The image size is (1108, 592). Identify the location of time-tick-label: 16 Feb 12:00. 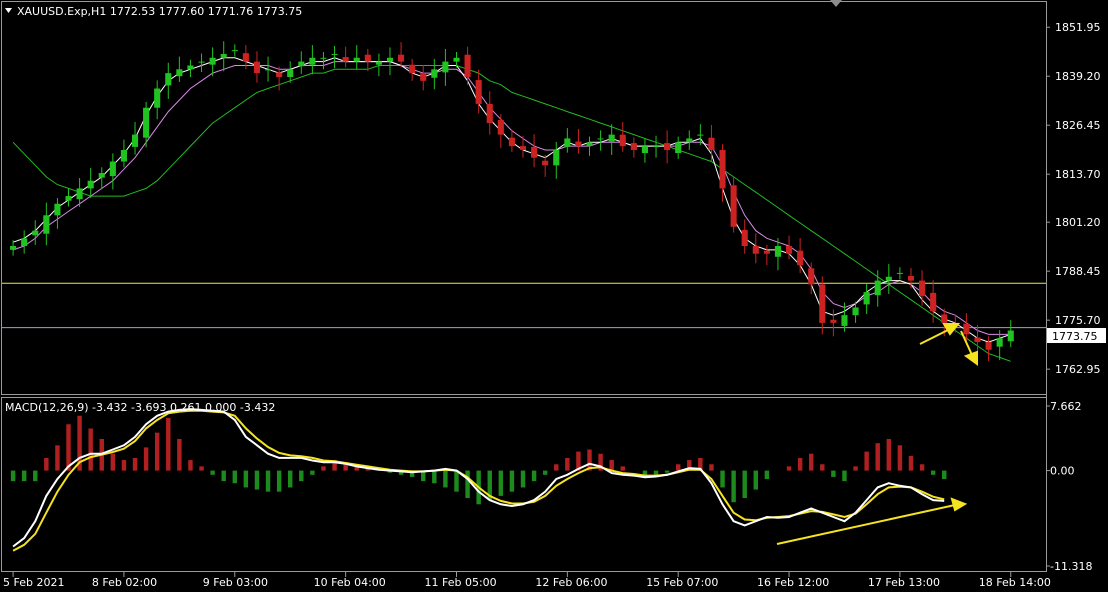
(793, 582).